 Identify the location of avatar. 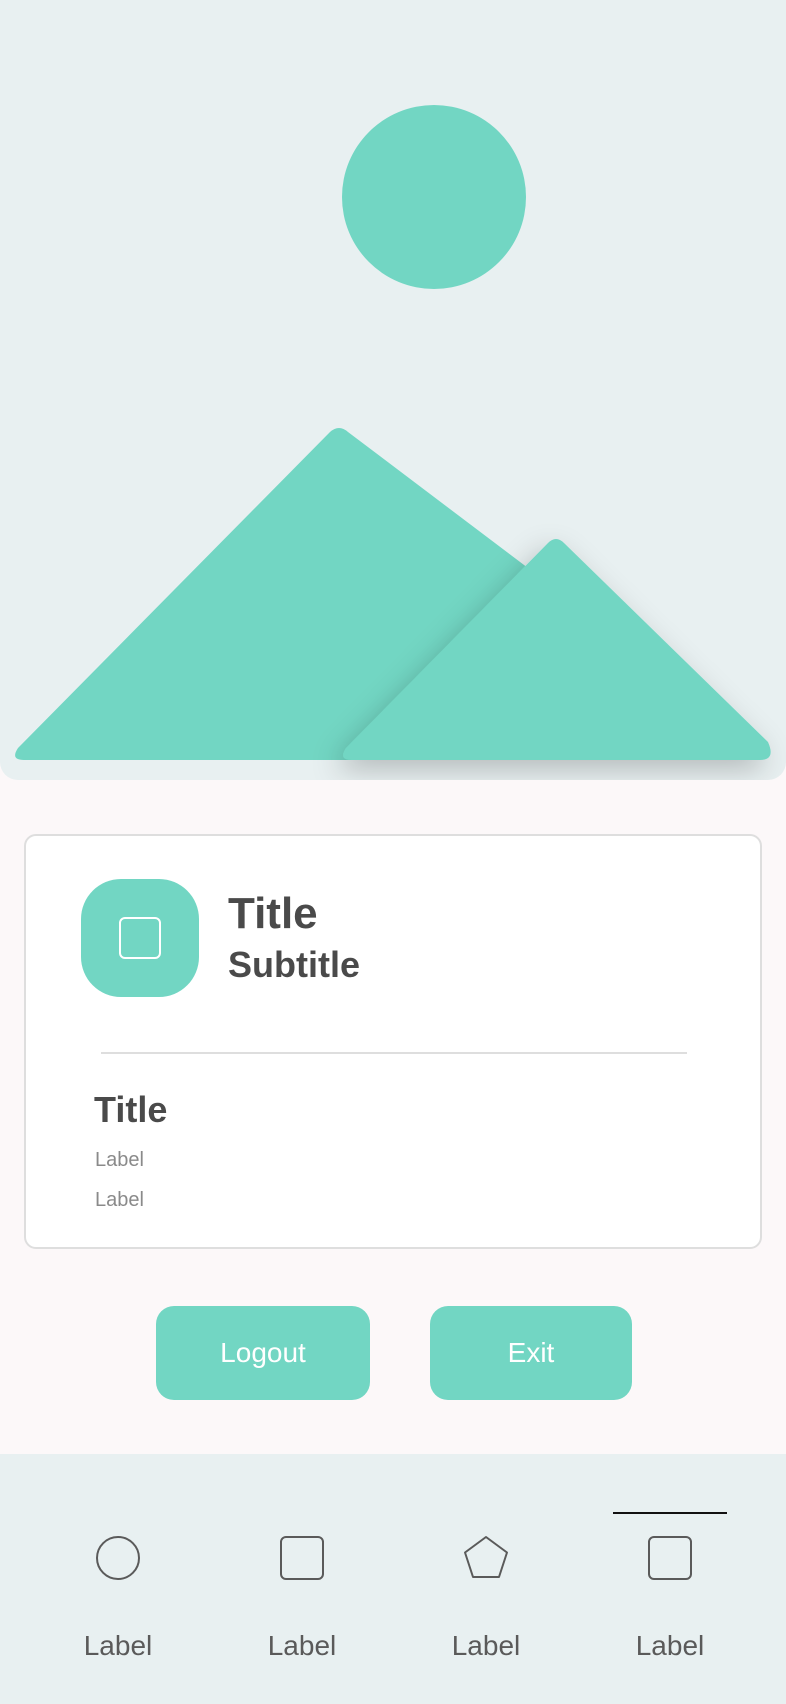
(140, 938).